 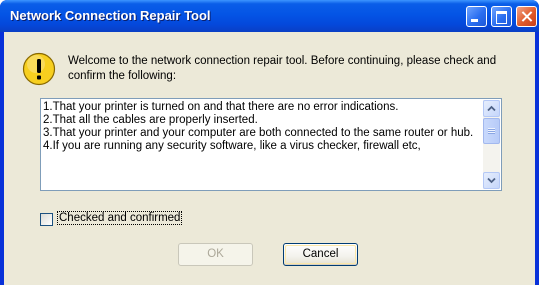 I want to click on scroll-up-button, so click(x=491, y=108).